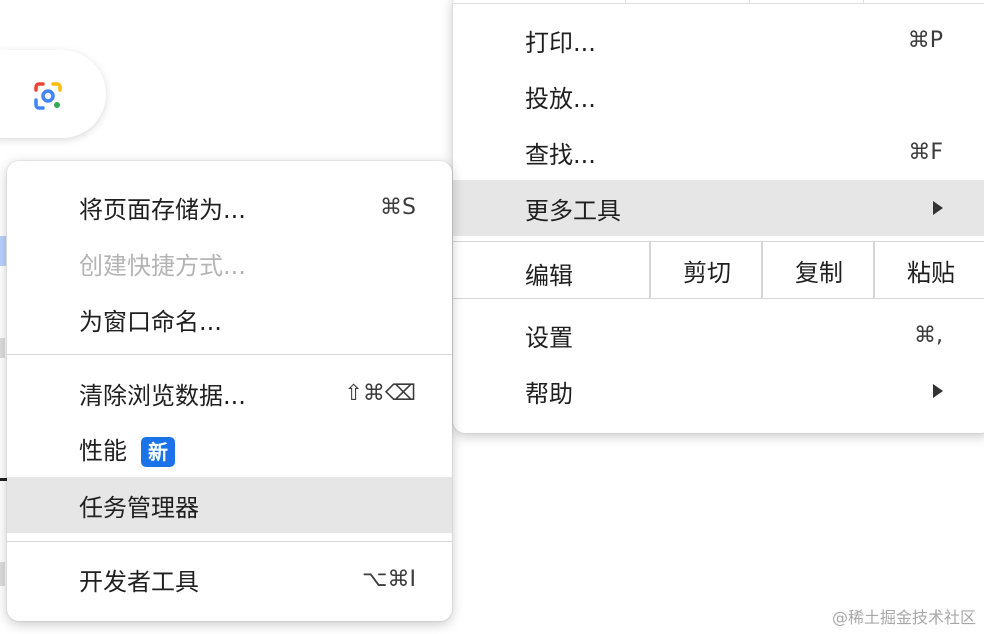 The width and height of the screenshot is (984, 634). I want to click on shortcut-label: ⌘S, so click(398, 207).